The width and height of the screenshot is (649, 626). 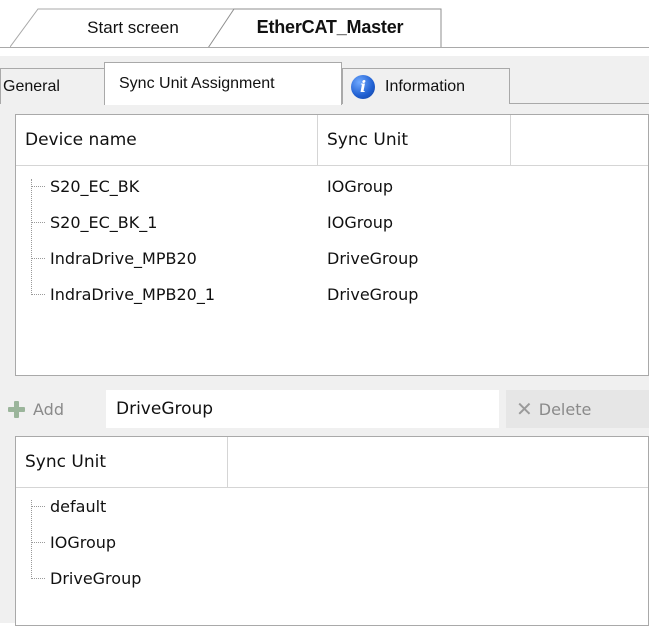 I want to click on device-name: IndraDrive_MPB20_1, so click(x=133, y=294).